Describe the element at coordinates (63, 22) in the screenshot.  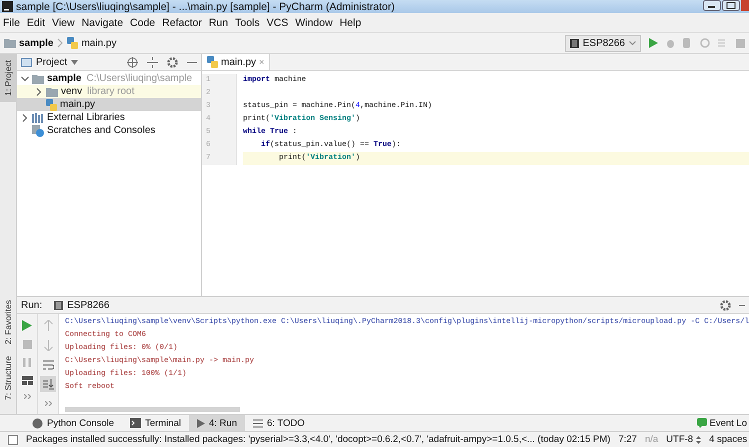
I see `menu-item: View` at that location.